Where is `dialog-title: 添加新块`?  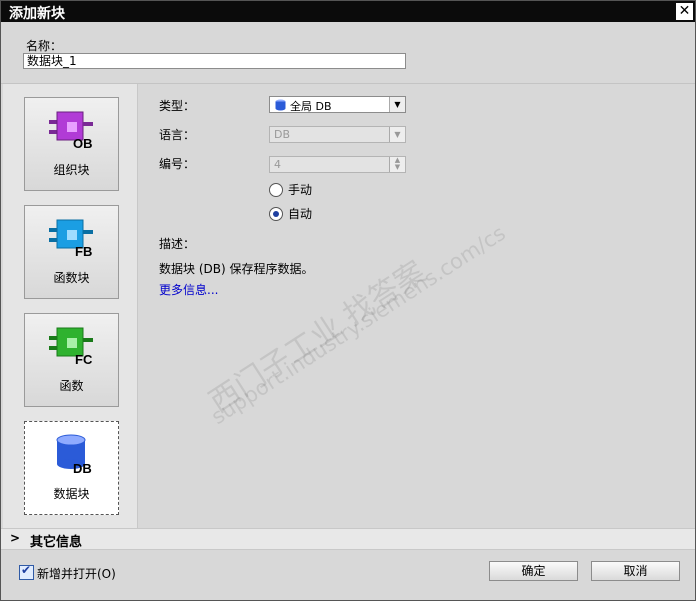
dialog-title: 添加新块 is located at coordinates (37, 14).